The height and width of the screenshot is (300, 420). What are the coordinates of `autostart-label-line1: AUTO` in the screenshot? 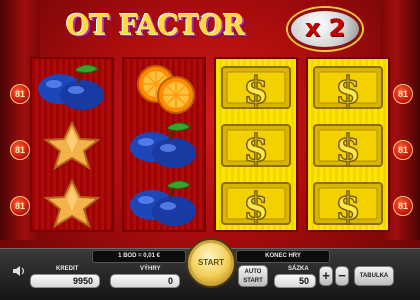 It's located at (253, 272).